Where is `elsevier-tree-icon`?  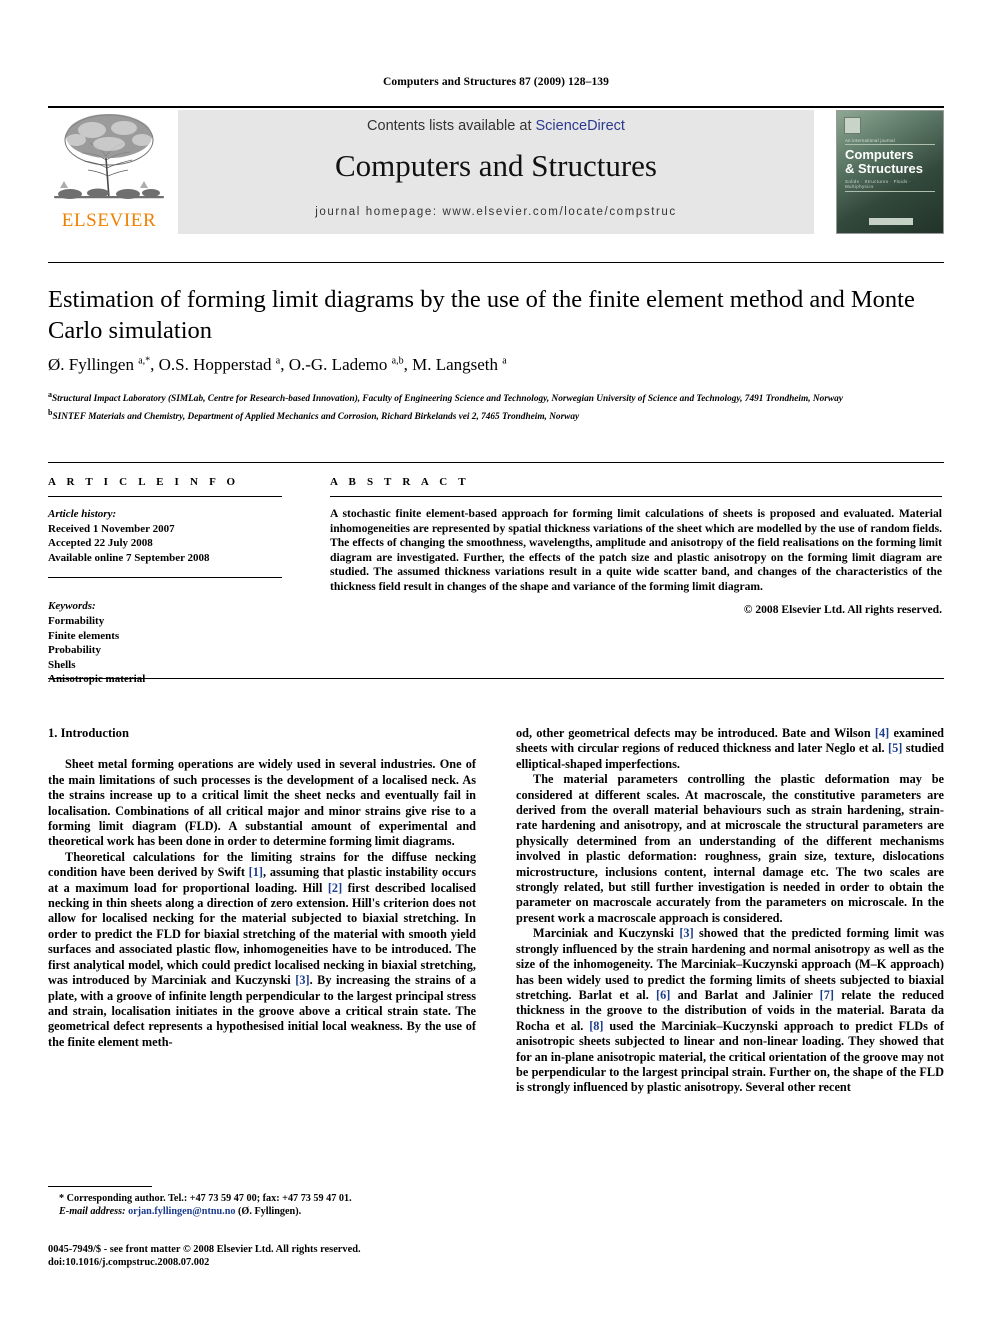 elsevier-tree-icon is located at coordinates (109, 156).